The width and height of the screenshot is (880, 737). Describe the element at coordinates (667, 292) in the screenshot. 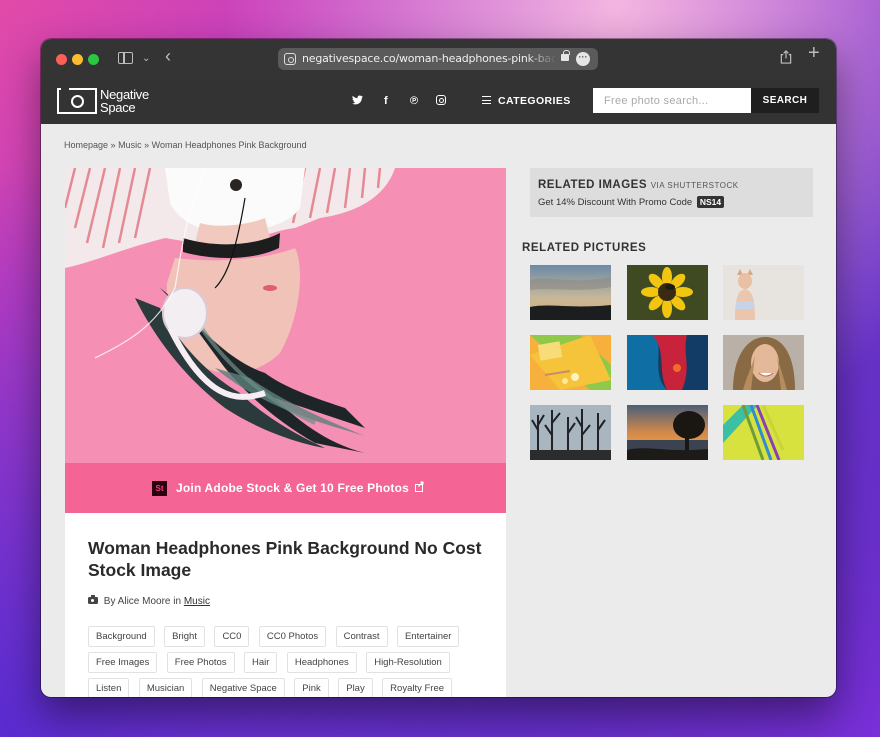

I see `related-thumb-yellow-flower-bee` at that location.